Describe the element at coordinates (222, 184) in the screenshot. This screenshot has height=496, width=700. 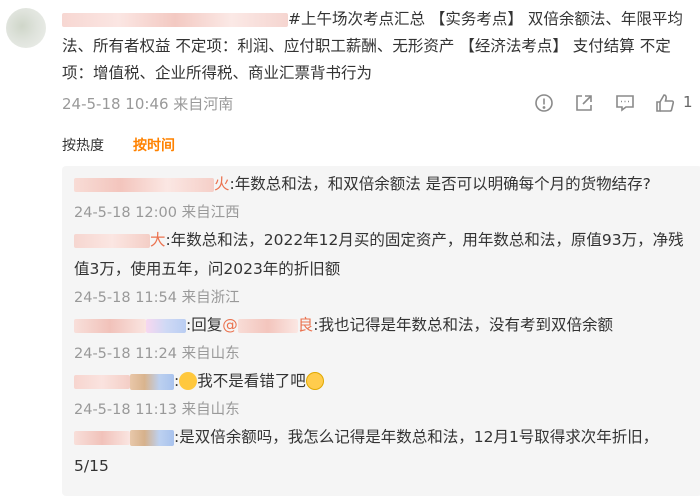
I see `username-suffix: 火` at that location.